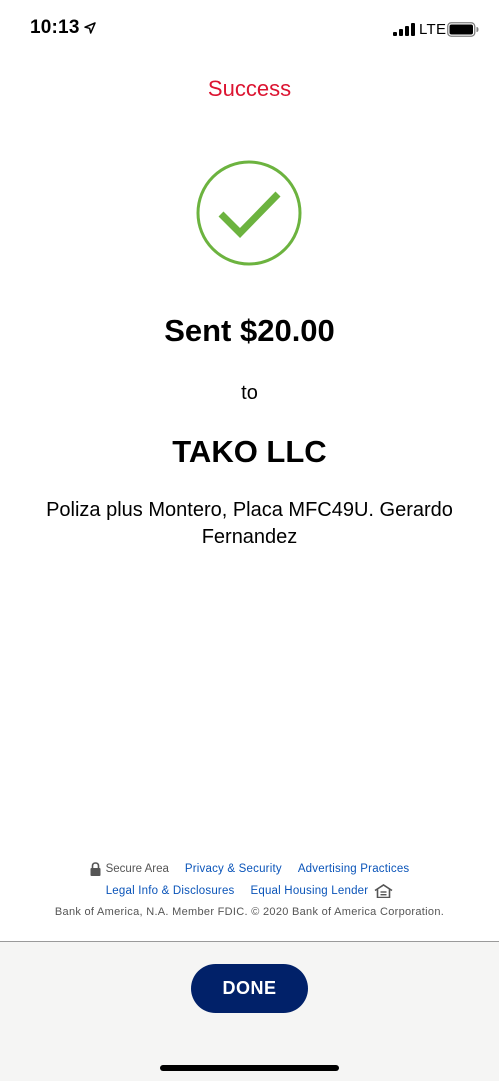 The image size is (499, 1081). I want to click on network-type: LTE, so click(433, 29).